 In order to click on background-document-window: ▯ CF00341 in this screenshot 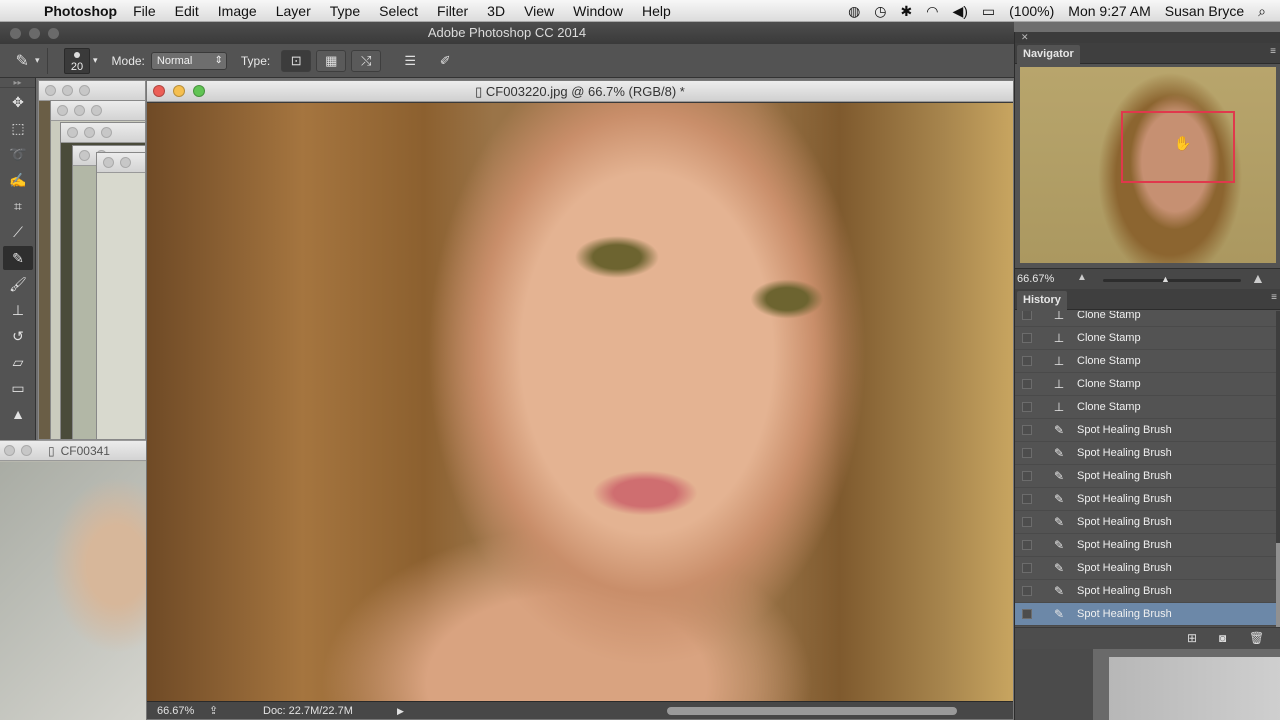, I will do `click(73, 580)`.